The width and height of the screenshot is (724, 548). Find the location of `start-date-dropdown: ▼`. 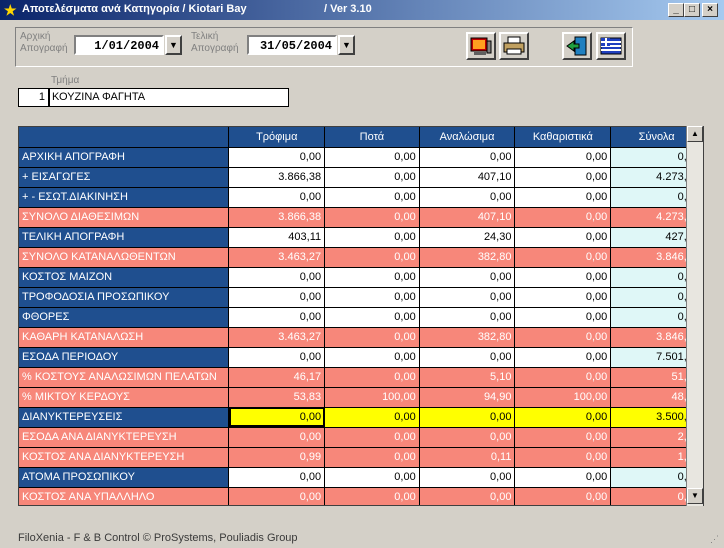

start-date-dropdown: ▼ is located at coordinates (173, 45).